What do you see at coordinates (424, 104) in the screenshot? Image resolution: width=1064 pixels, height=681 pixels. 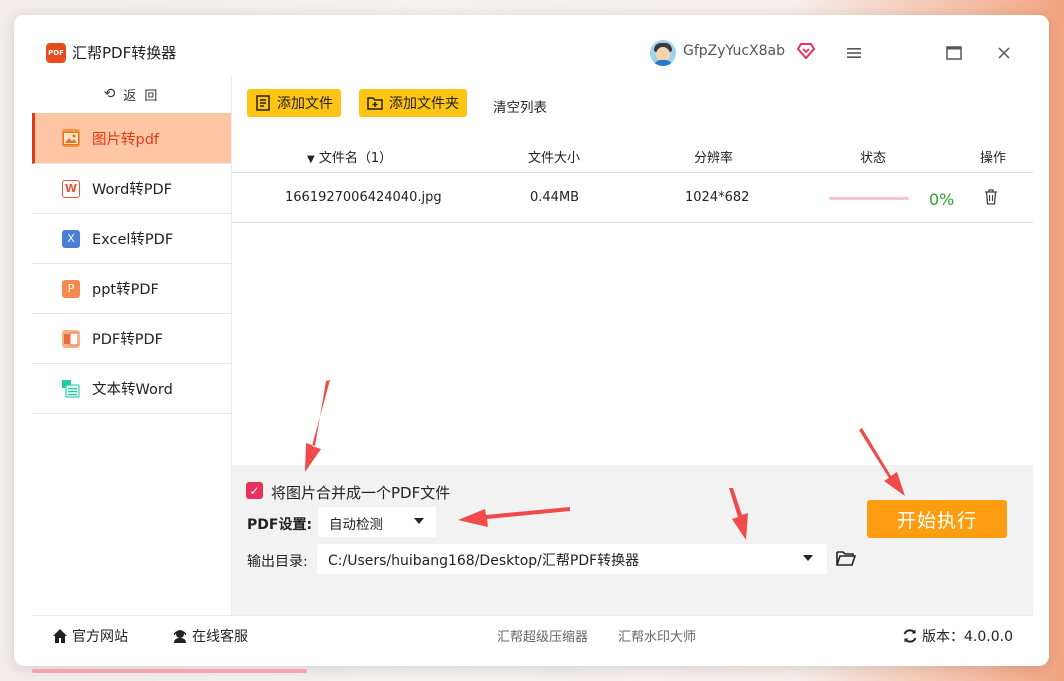 I see `add-folder-label: 添加文件夹` at bounding box center [424, 104].